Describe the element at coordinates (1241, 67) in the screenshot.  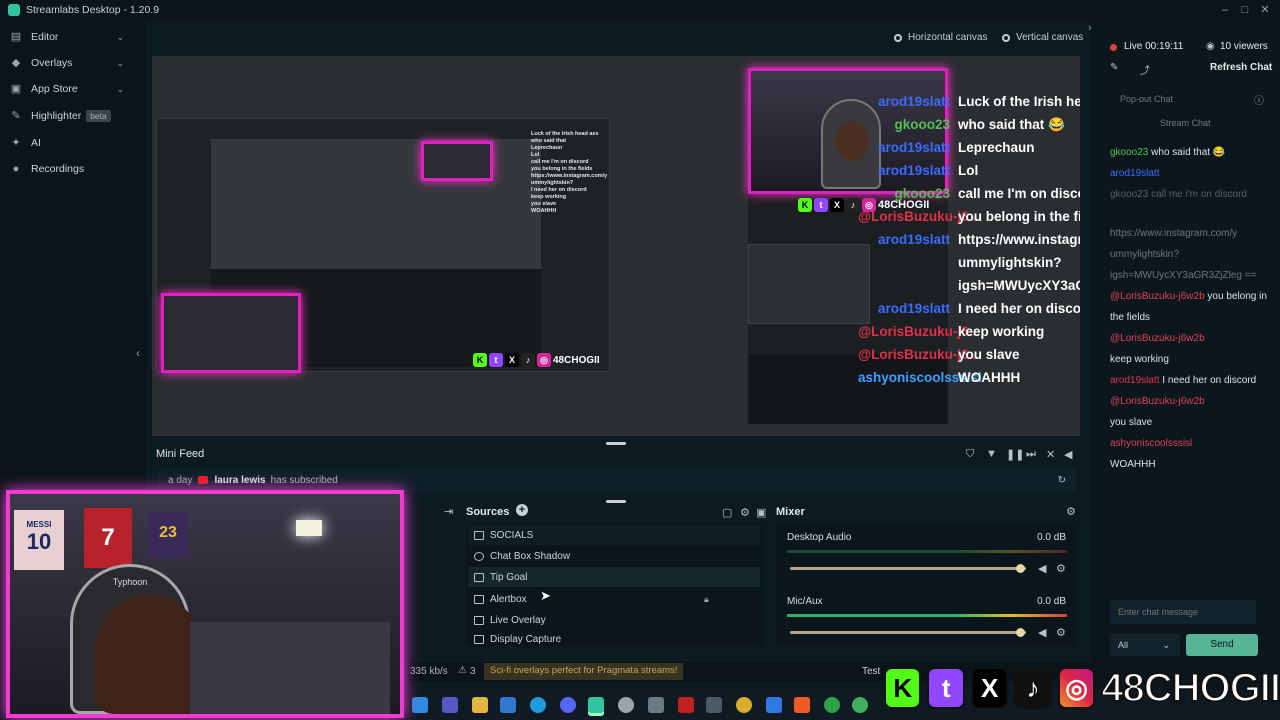
I see `refresh-chat-button: Refresh Chat` at that location.